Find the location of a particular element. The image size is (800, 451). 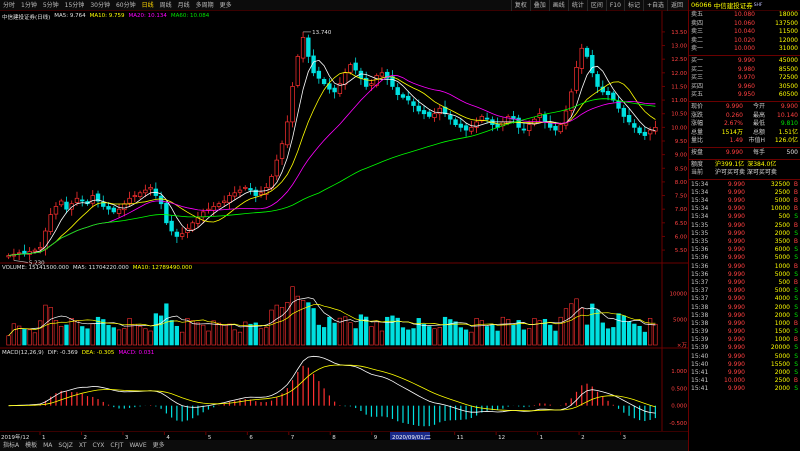

stat-label: 每手 is located at coordinates (758, 152).